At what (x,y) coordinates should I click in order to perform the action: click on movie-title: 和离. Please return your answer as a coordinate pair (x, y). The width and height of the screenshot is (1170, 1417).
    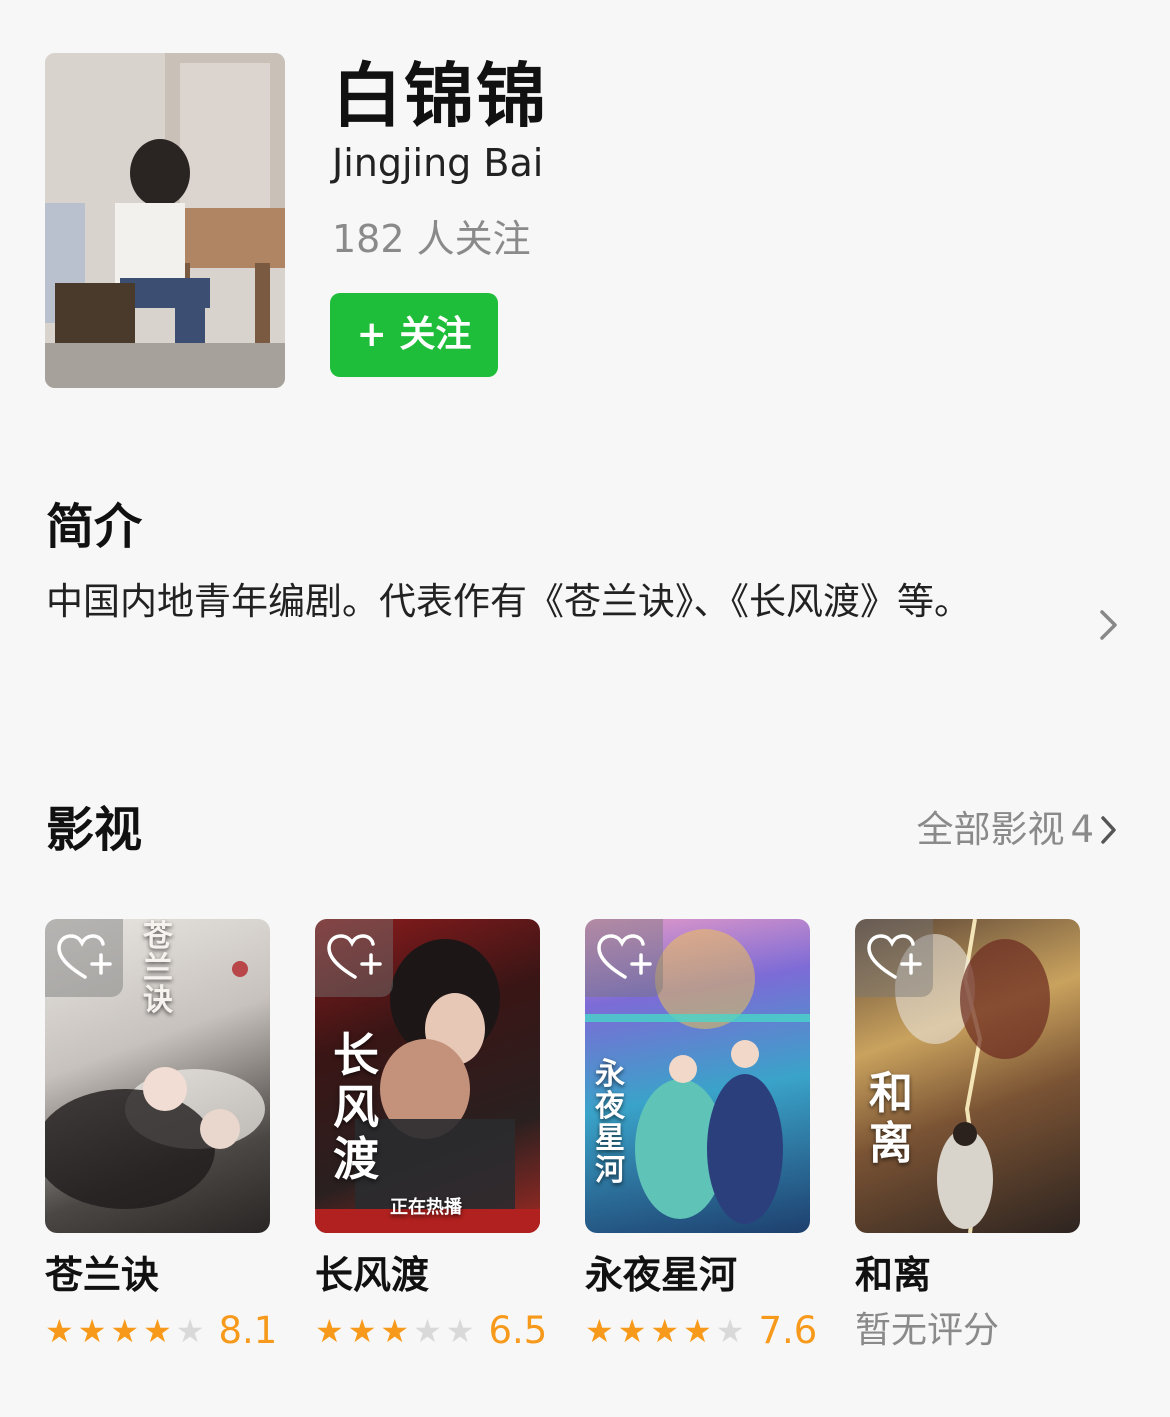
    Looking at the image, I should click on (967, 1275).